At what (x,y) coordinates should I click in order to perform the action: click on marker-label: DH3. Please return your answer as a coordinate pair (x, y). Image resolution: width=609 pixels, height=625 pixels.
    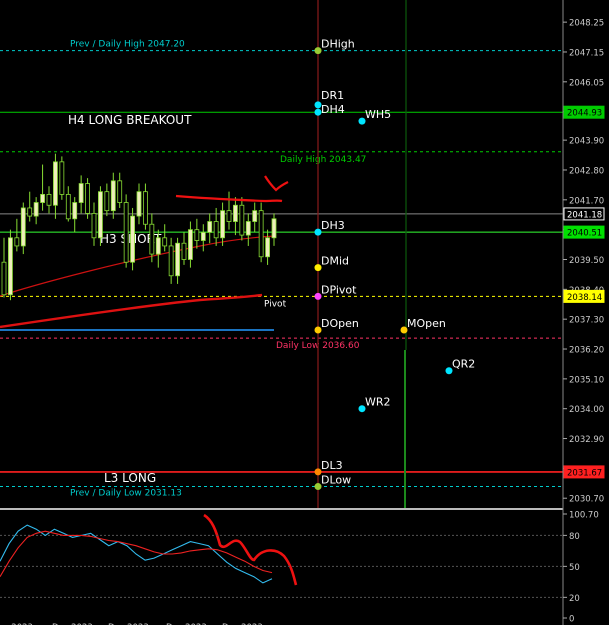
    Looking at the image, I should click on (333, 225).